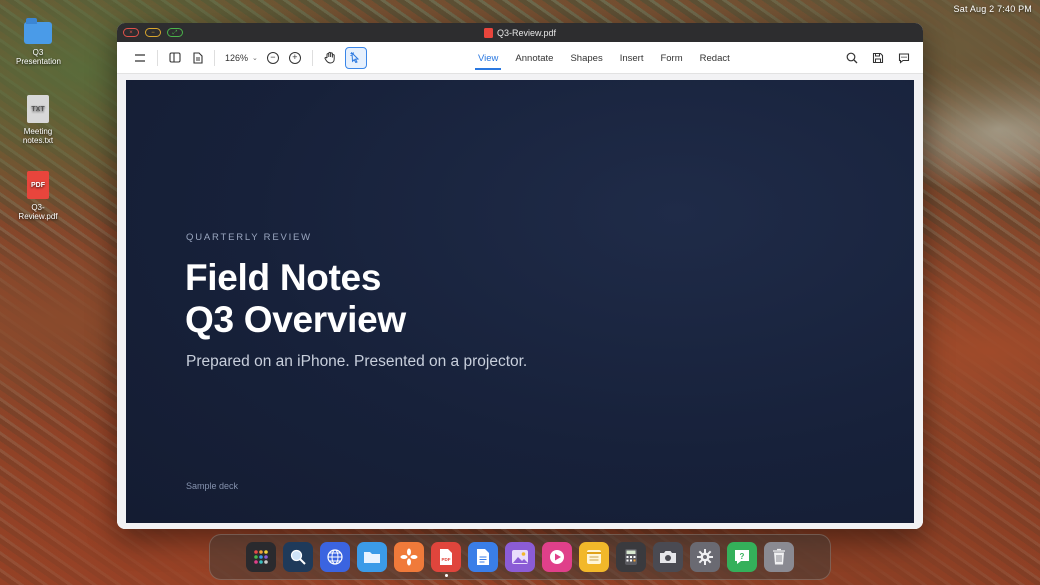  Describe the element at coordinates (175, 58) in the screenshot. I see `sidebar-toggle-icon` at that location.